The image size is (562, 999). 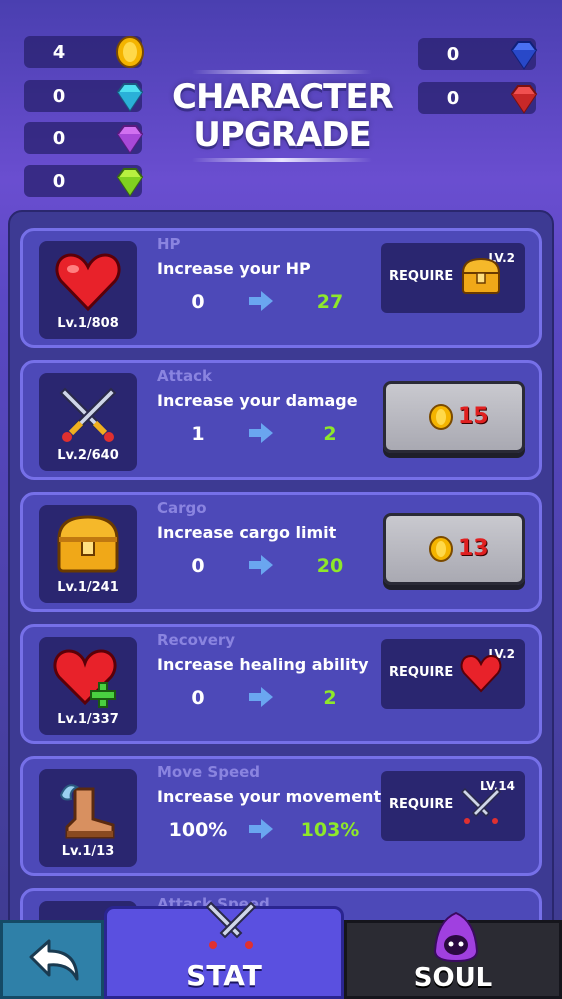 I want to click on title-line-2: UPGRADE, so click(x=282, y=135).